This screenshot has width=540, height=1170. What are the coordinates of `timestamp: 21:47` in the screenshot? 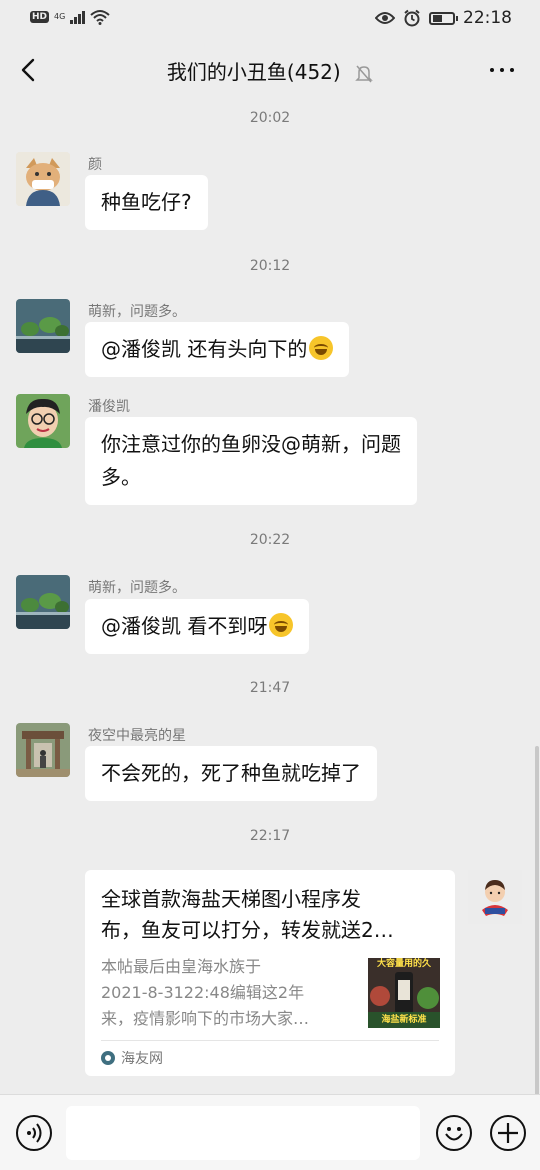 It's located at (270, 688).